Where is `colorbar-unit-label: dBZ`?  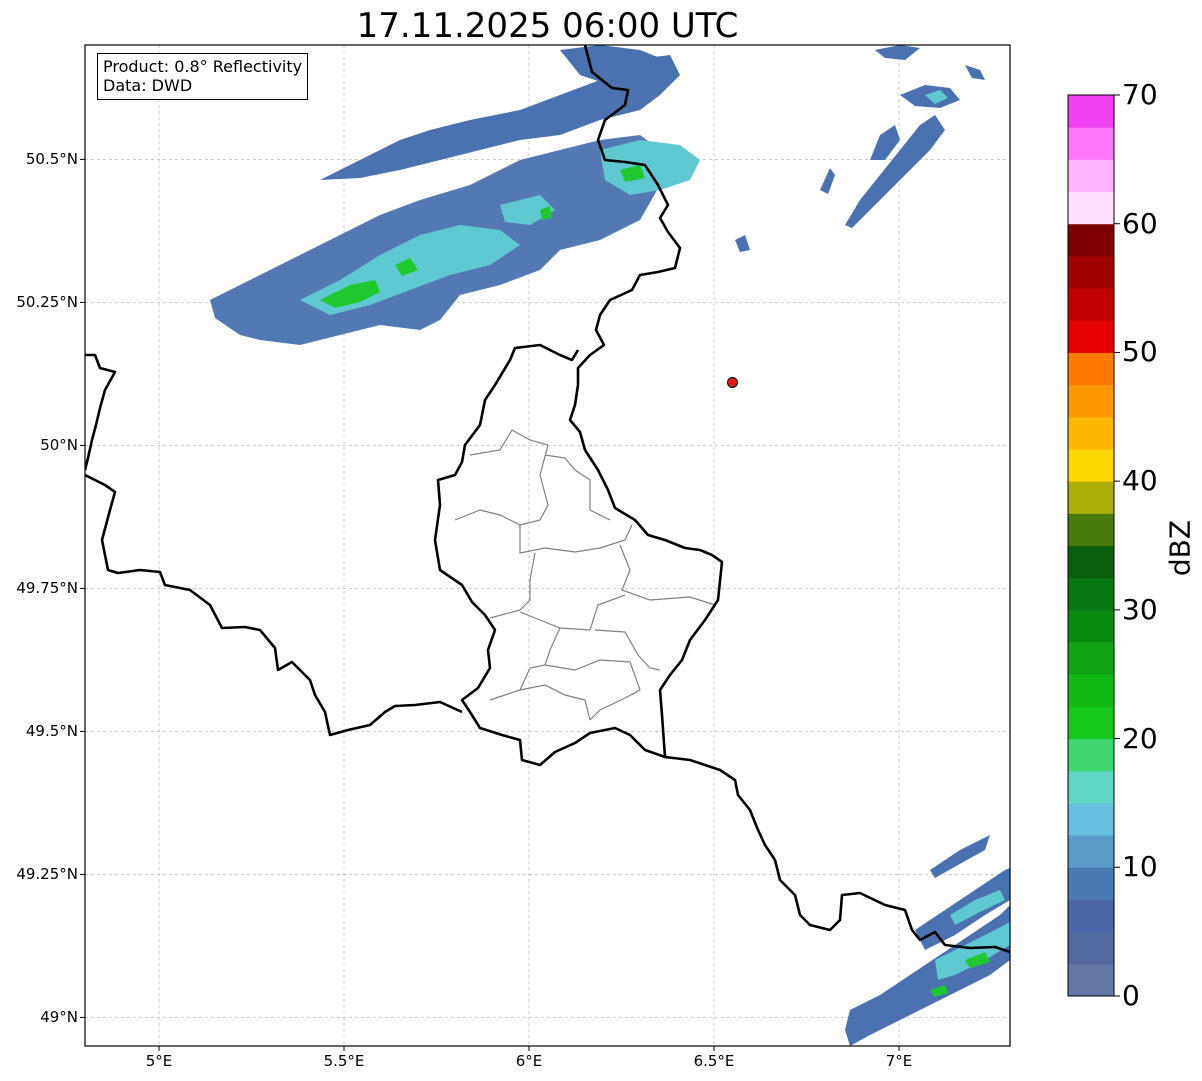 colorbar-unit-label: dBZ is located at coordinates (1180, 548).